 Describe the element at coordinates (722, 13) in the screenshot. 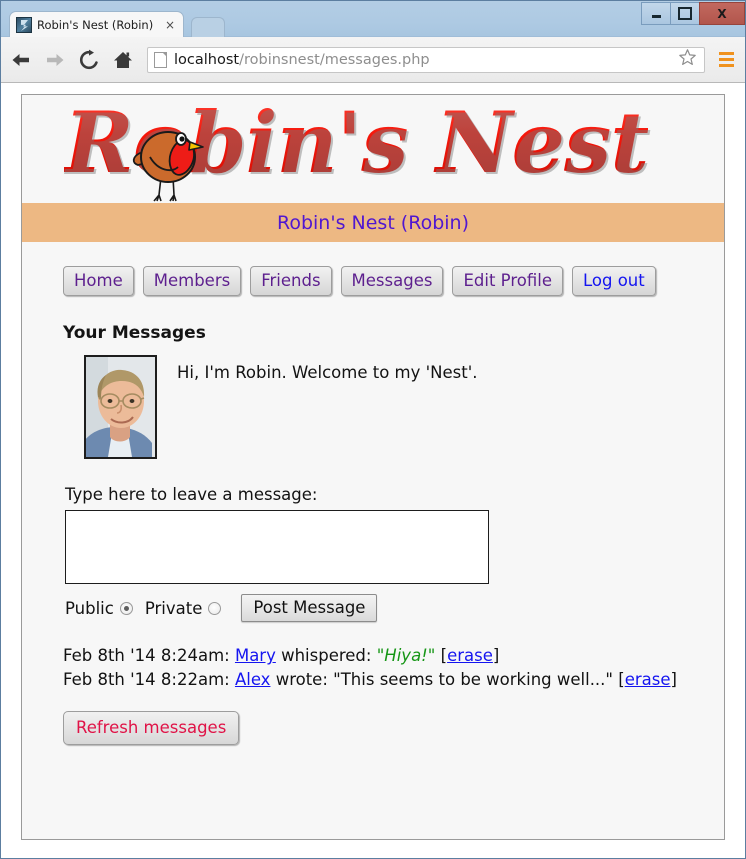

I see `close-window-button: X` at that location.